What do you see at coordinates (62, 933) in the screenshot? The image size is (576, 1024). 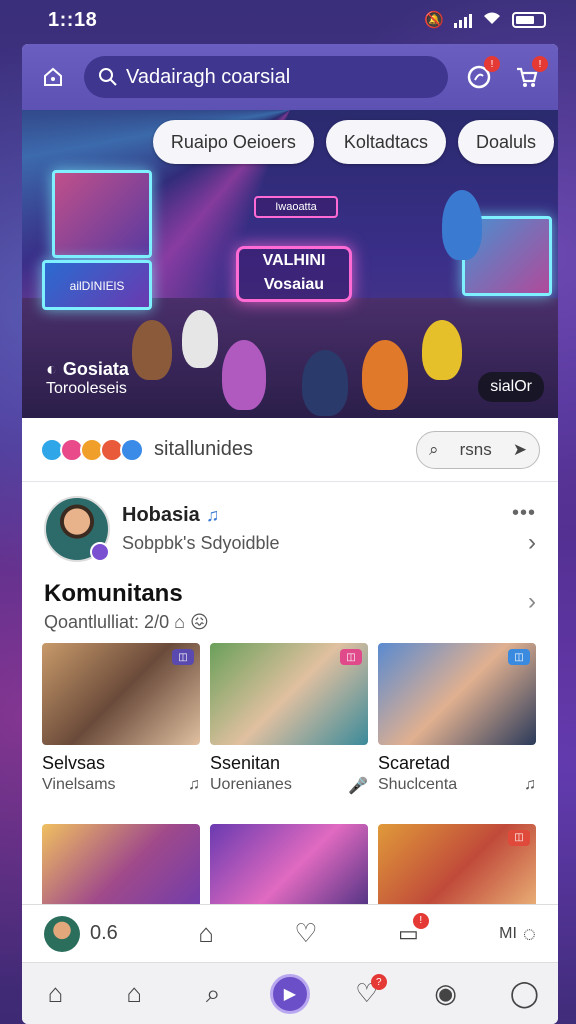 I see `mini-avatar` at bounding box center [62, 933].